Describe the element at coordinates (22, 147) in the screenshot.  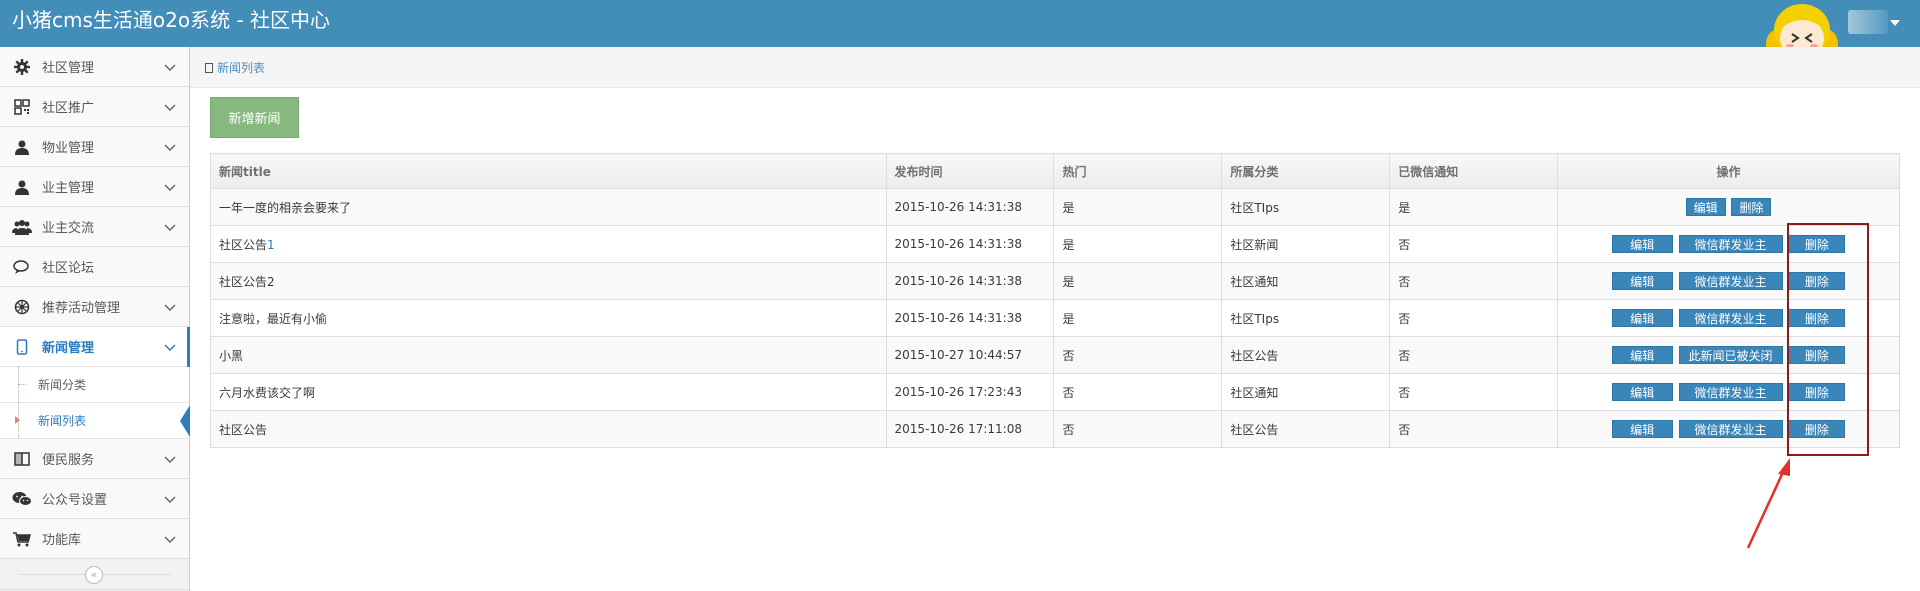
I see `user-icon` at that location.